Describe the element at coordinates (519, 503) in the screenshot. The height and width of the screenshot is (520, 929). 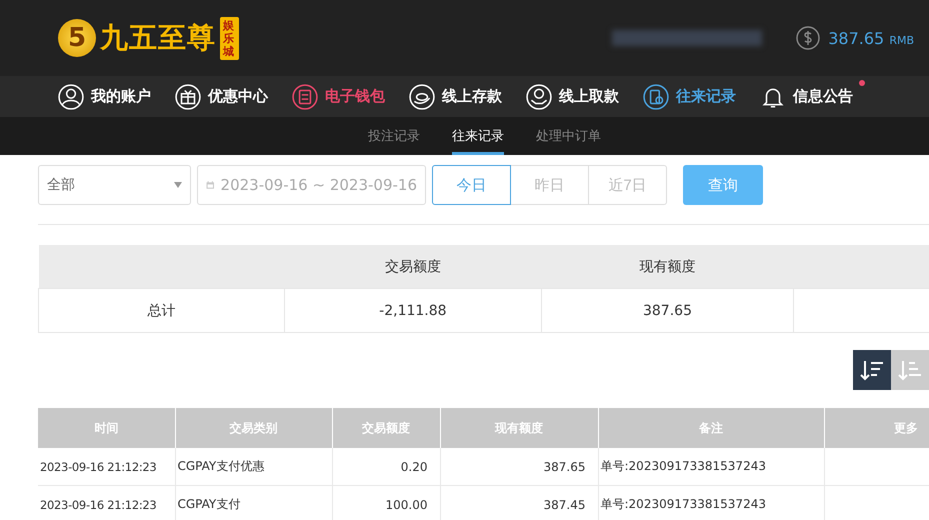
I see `table-cell: 387.45` at that location.